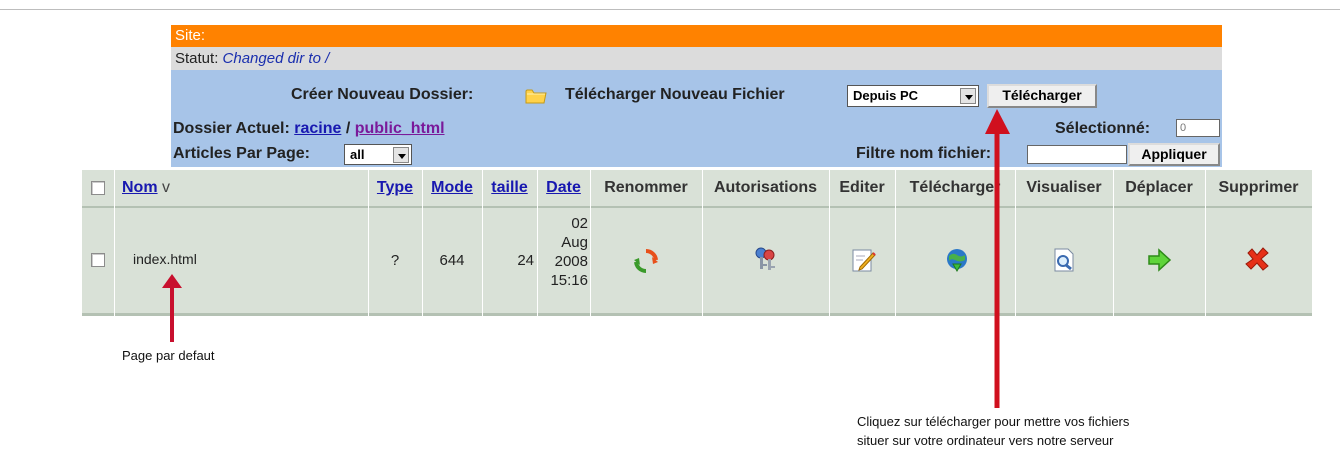  I want to click on breadcrumb-root-link: racine, so click(317, 128).